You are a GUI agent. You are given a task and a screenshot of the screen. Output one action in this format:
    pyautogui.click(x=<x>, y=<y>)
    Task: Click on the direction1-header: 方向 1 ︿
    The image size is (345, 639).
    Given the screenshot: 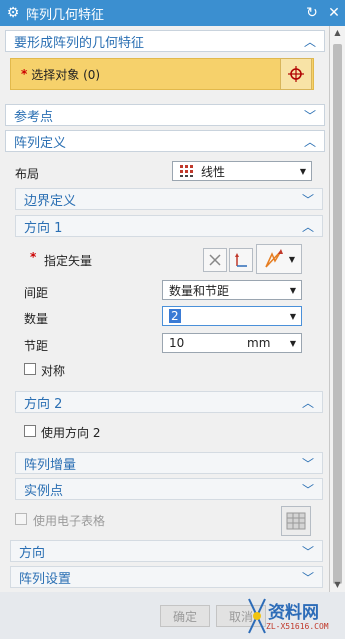 What is the action you would take?
    pyautogui.click(x=169, y=226)
    